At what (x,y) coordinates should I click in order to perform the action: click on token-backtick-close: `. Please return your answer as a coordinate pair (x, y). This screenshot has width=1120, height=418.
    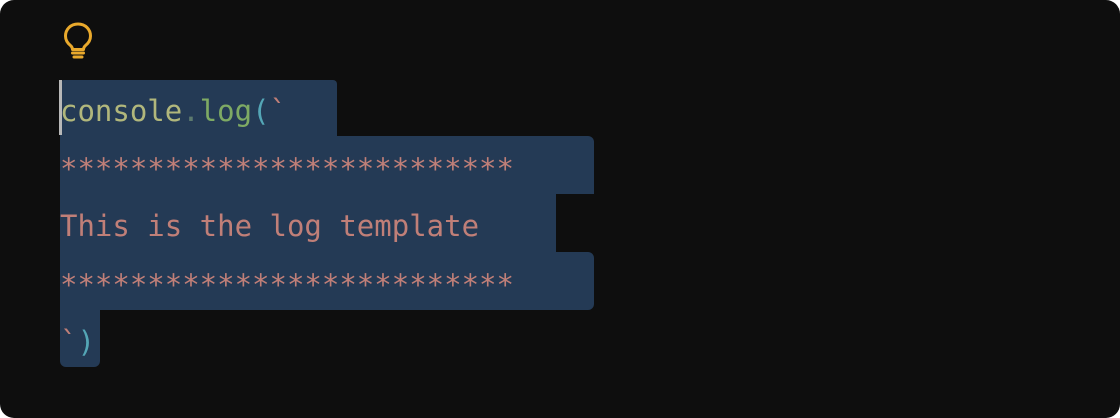
    Looking at the image, I should click on (69, 342).